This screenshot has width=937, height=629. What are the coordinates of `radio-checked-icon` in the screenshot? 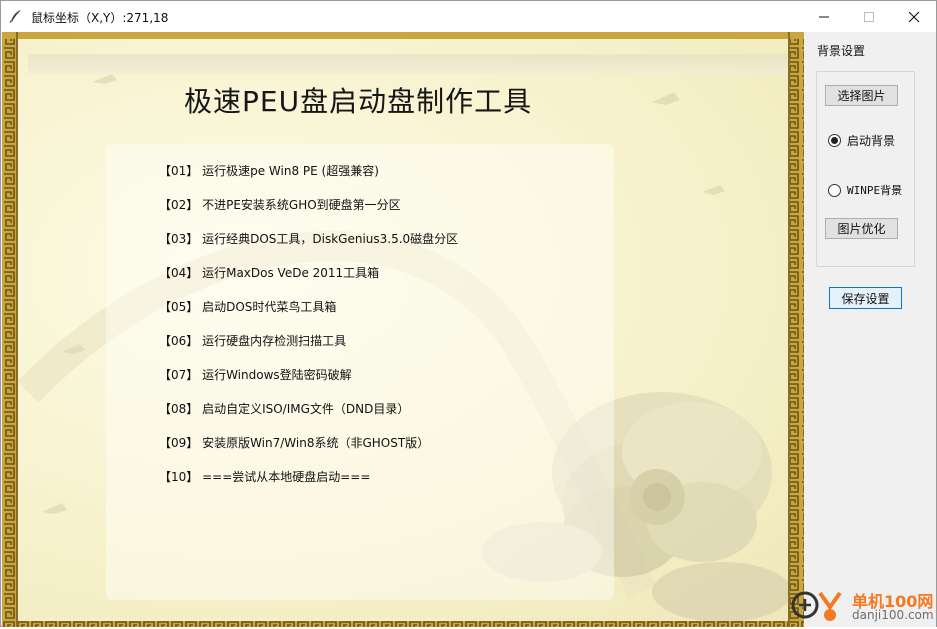 It's located at (834, 140).